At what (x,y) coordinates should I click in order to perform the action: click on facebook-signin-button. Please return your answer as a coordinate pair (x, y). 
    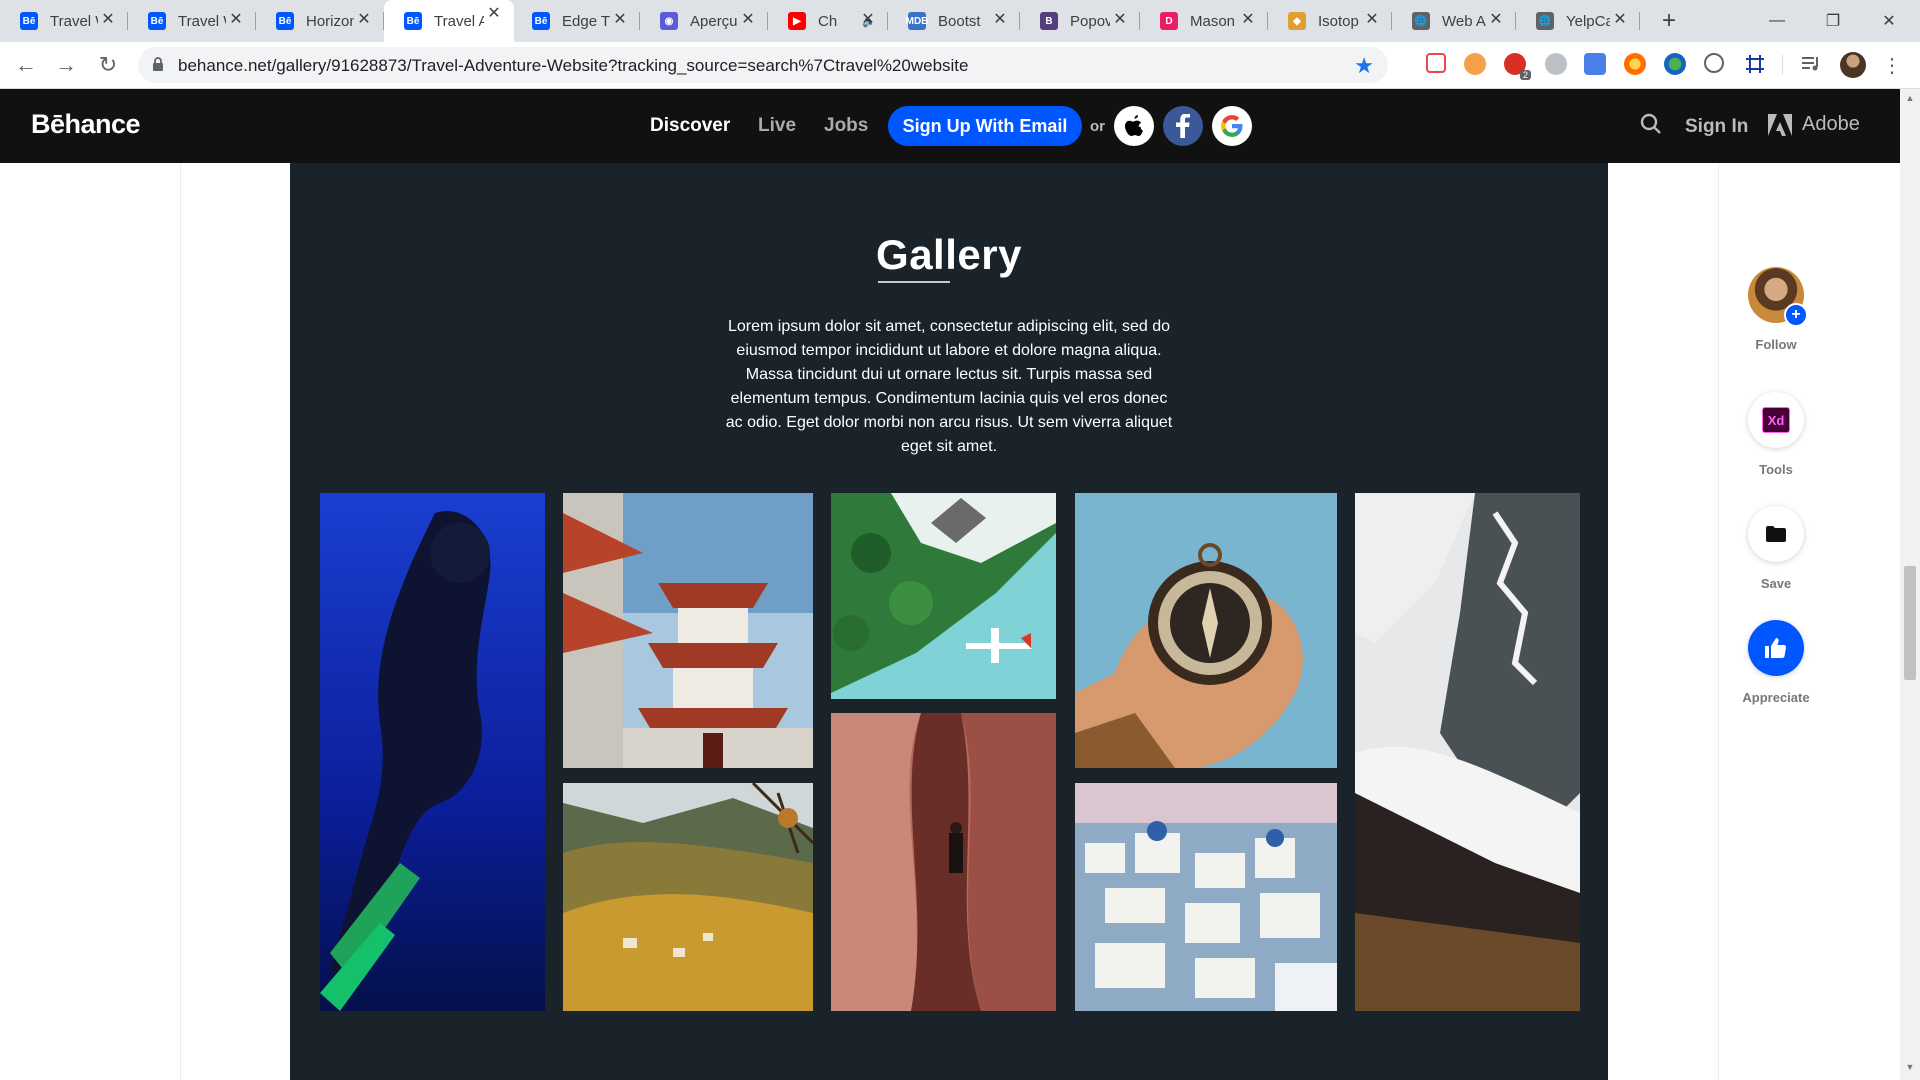
    Looking at the image, I should click on (1183, 126).